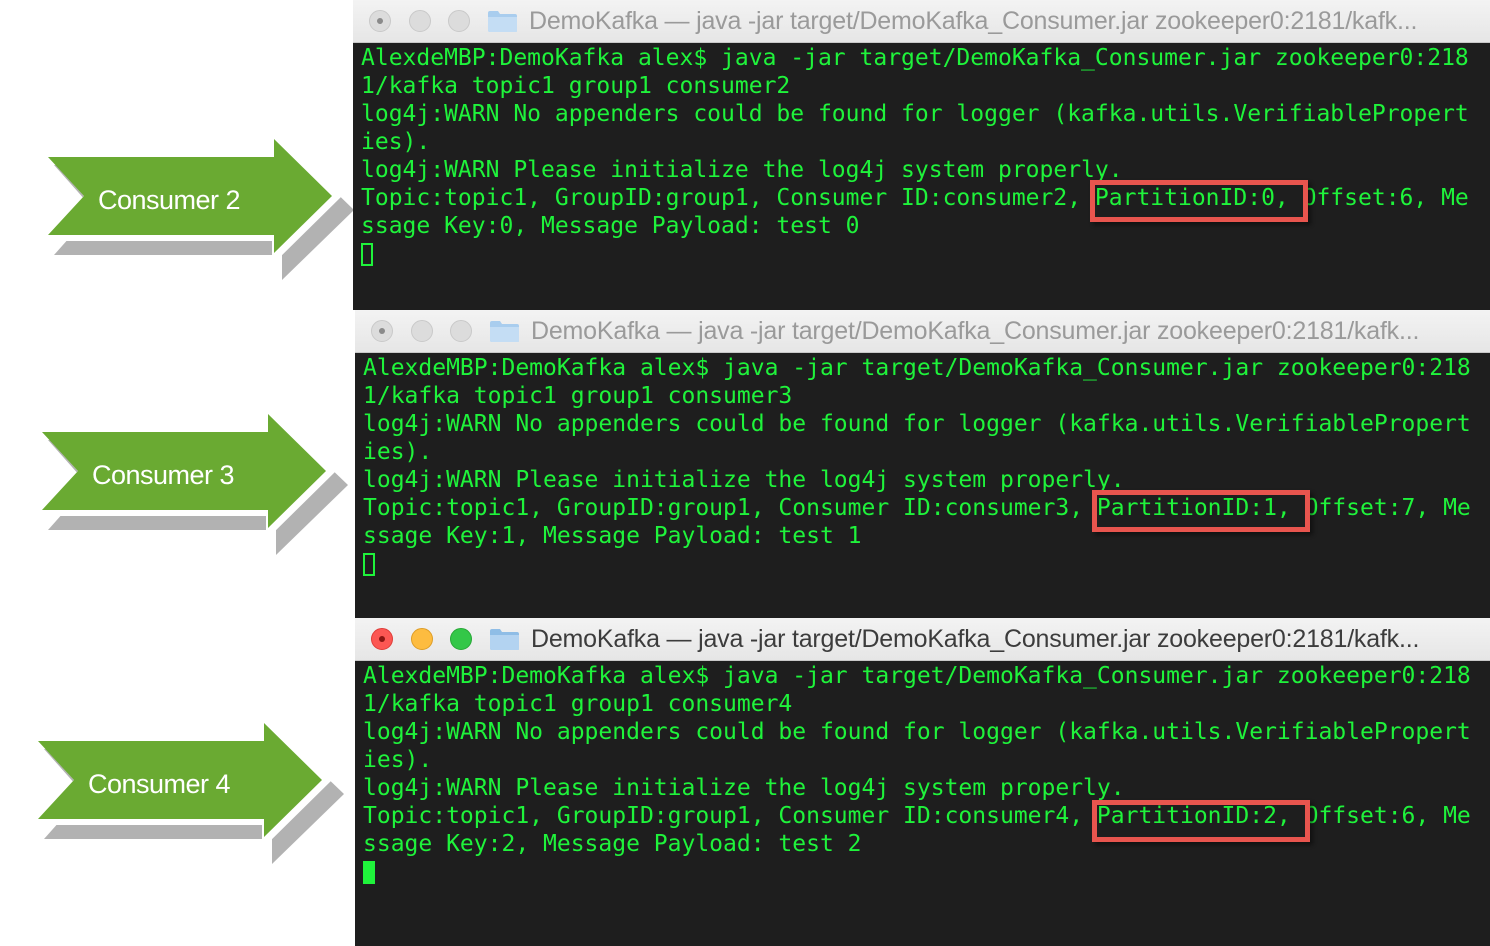 The height and width of the screenshot is (946, 1490). I want to click on consumer-2-label: Consumer 2, so click(169, 200).